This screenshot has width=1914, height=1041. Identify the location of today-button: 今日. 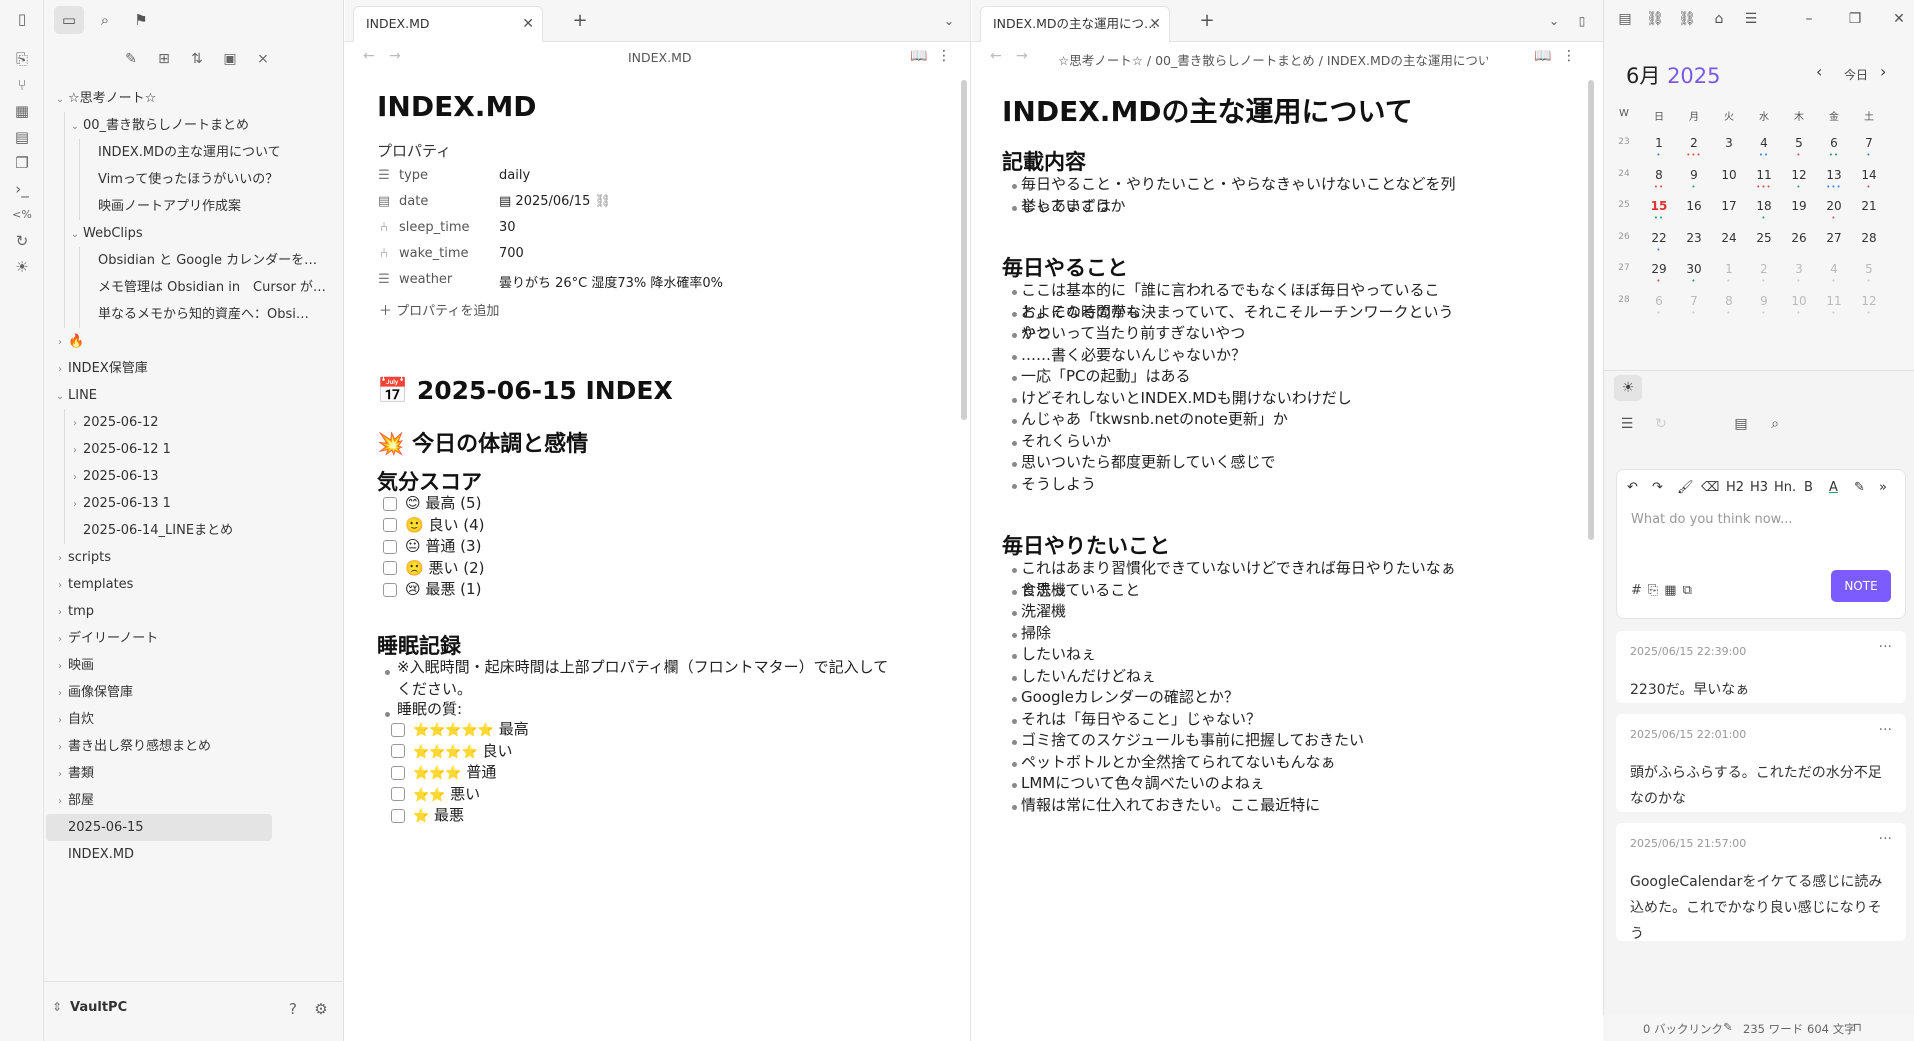
(1856, 74).